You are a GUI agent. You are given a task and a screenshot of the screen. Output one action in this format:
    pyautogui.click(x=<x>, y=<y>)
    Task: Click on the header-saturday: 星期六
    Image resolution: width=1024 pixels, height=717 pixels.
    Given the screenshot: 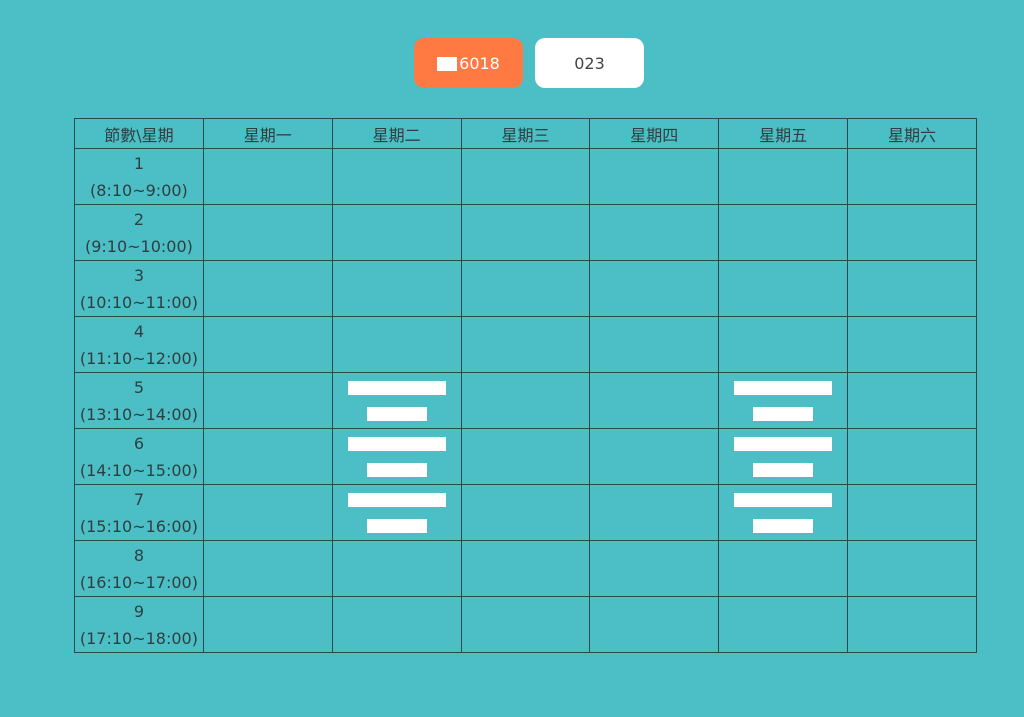 What is the action you would take?
    pyautogui.click(x=912, y=133)
    